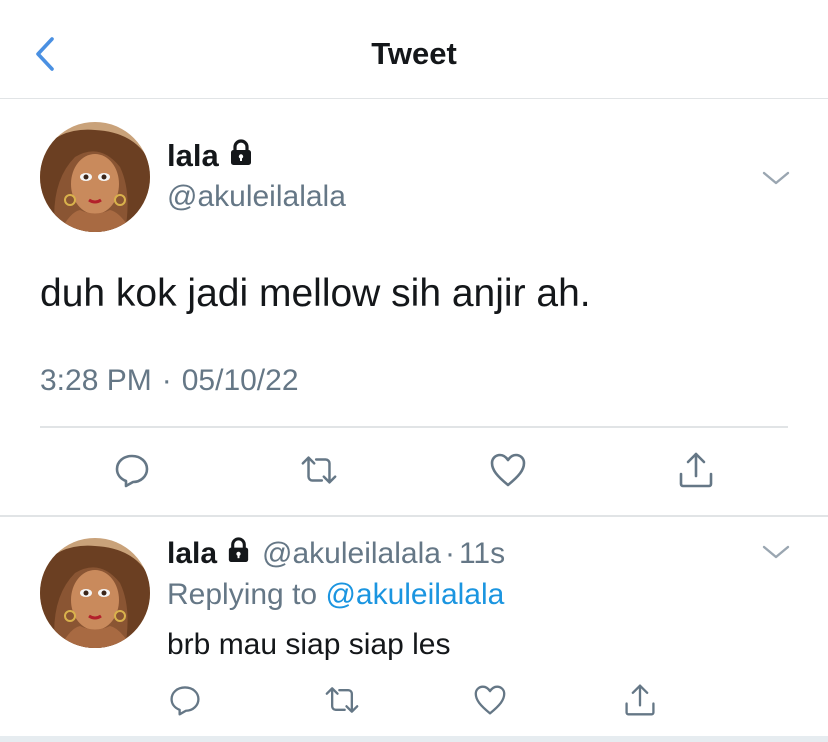 This screenshot has height=742, width=828. Describe the element at coordinates (96, 380) in the screenshot. I see `tweet-time: 3:28 PM` at that location.